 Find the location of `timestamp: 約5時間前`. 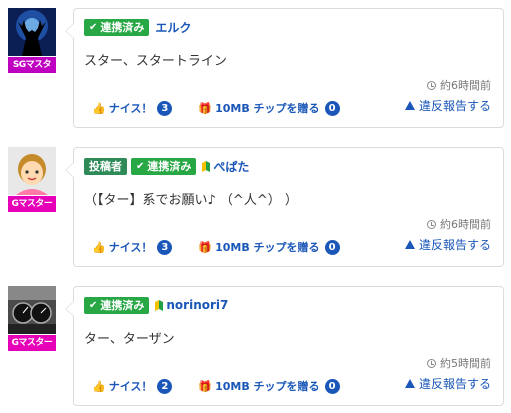

timestamp: 約5時間前 is located at coordinates (459, 363).